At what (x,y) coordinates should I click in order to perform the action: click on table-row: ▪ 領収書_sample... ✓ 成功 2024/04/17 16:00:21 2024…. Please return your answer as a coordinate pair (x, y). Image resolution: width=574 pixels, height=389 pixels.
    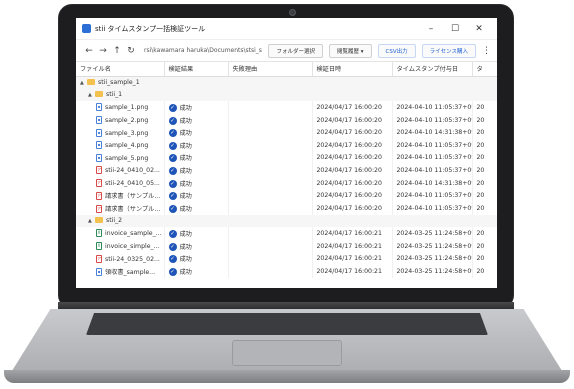
    Looking at the image, I should click on (286, 271).